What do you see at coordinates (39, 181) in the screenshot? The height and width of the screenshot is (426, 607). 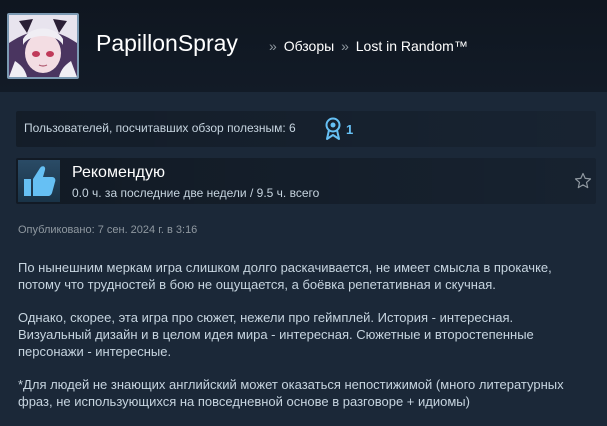 I see `thumbs-up-icon` at bounding box center [39, 181].